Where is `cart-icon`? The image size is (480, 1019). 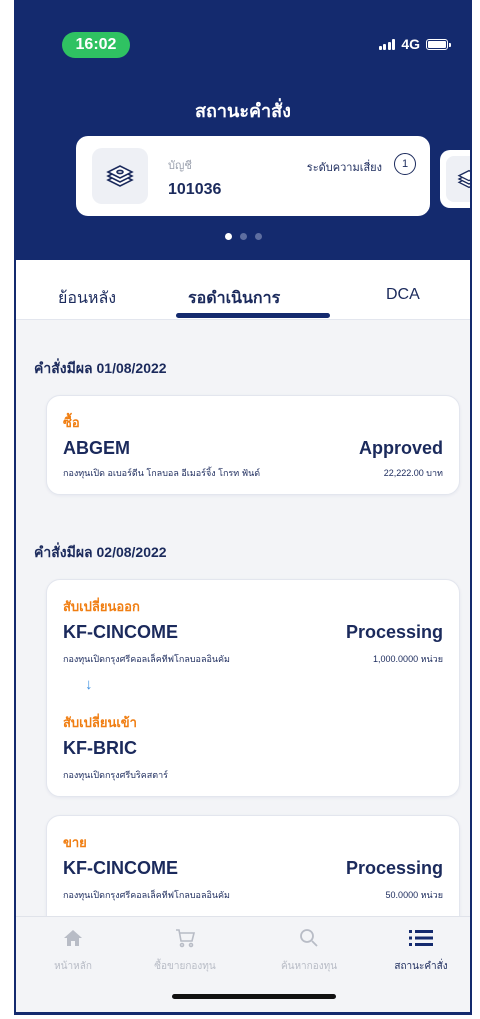
cart-icon is located at coordinates (185, 938).